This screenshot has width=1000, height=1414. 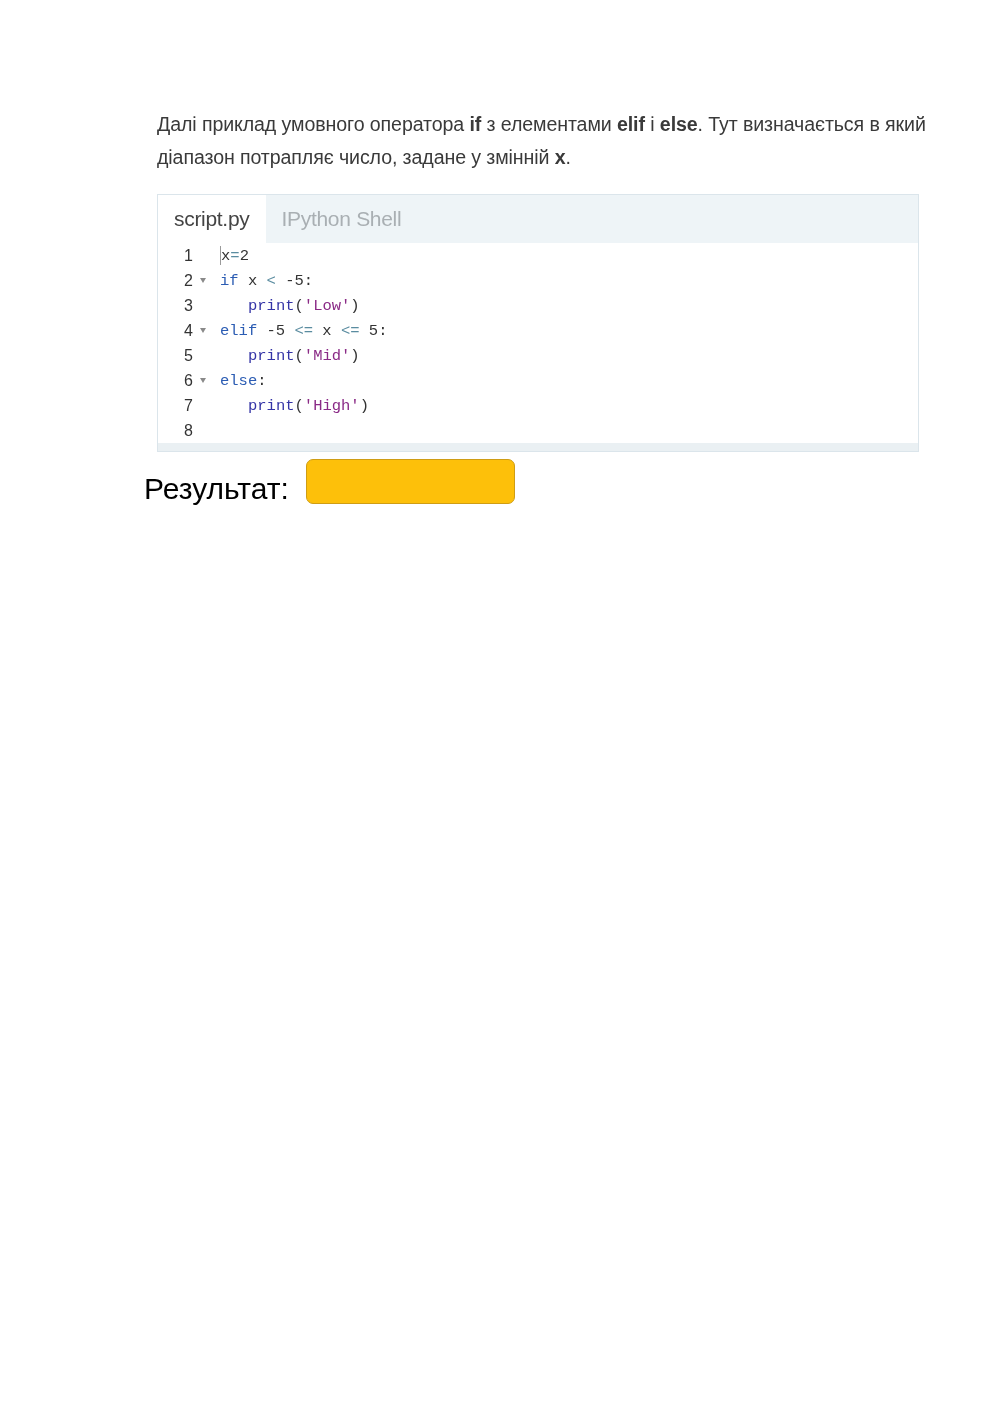 I want to click on line-number: 5, so click(x=188, y=355).